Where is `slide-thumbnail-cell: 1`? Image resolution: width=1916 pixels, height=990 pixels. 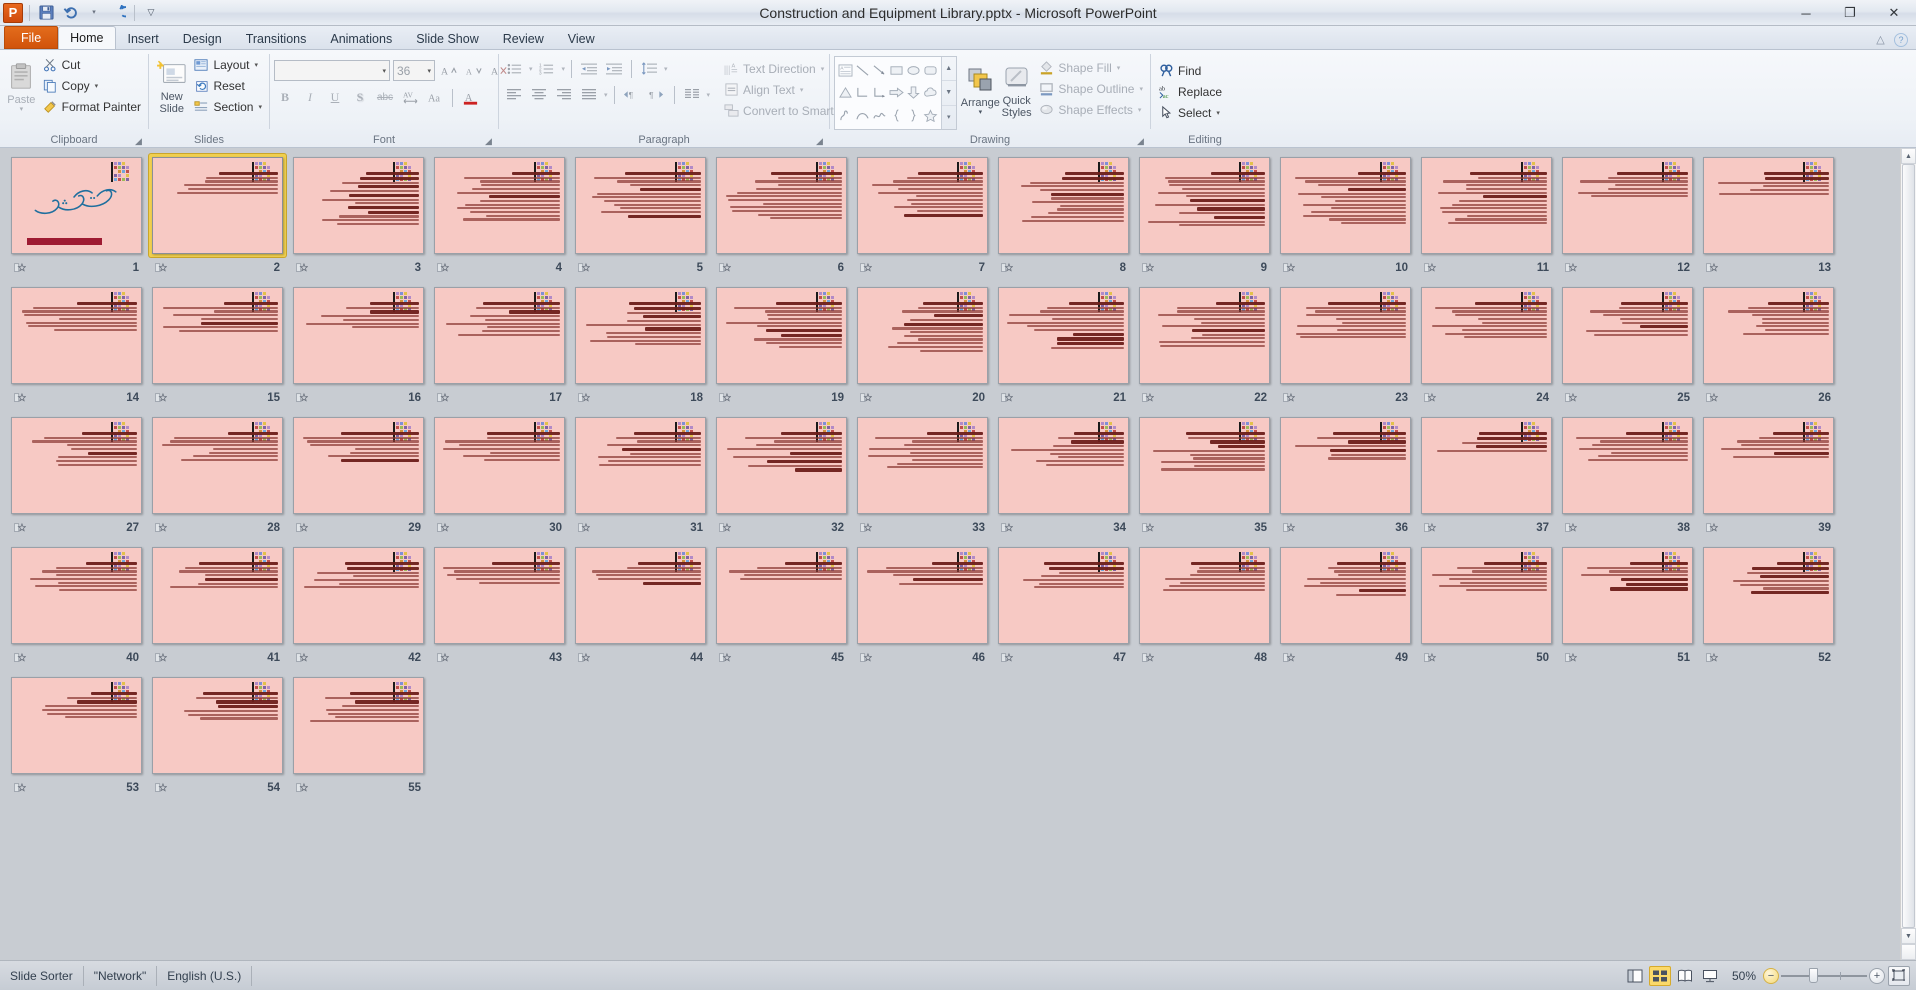
slide-thumbnail-cell: 1 is located at coordinates (76, 219).